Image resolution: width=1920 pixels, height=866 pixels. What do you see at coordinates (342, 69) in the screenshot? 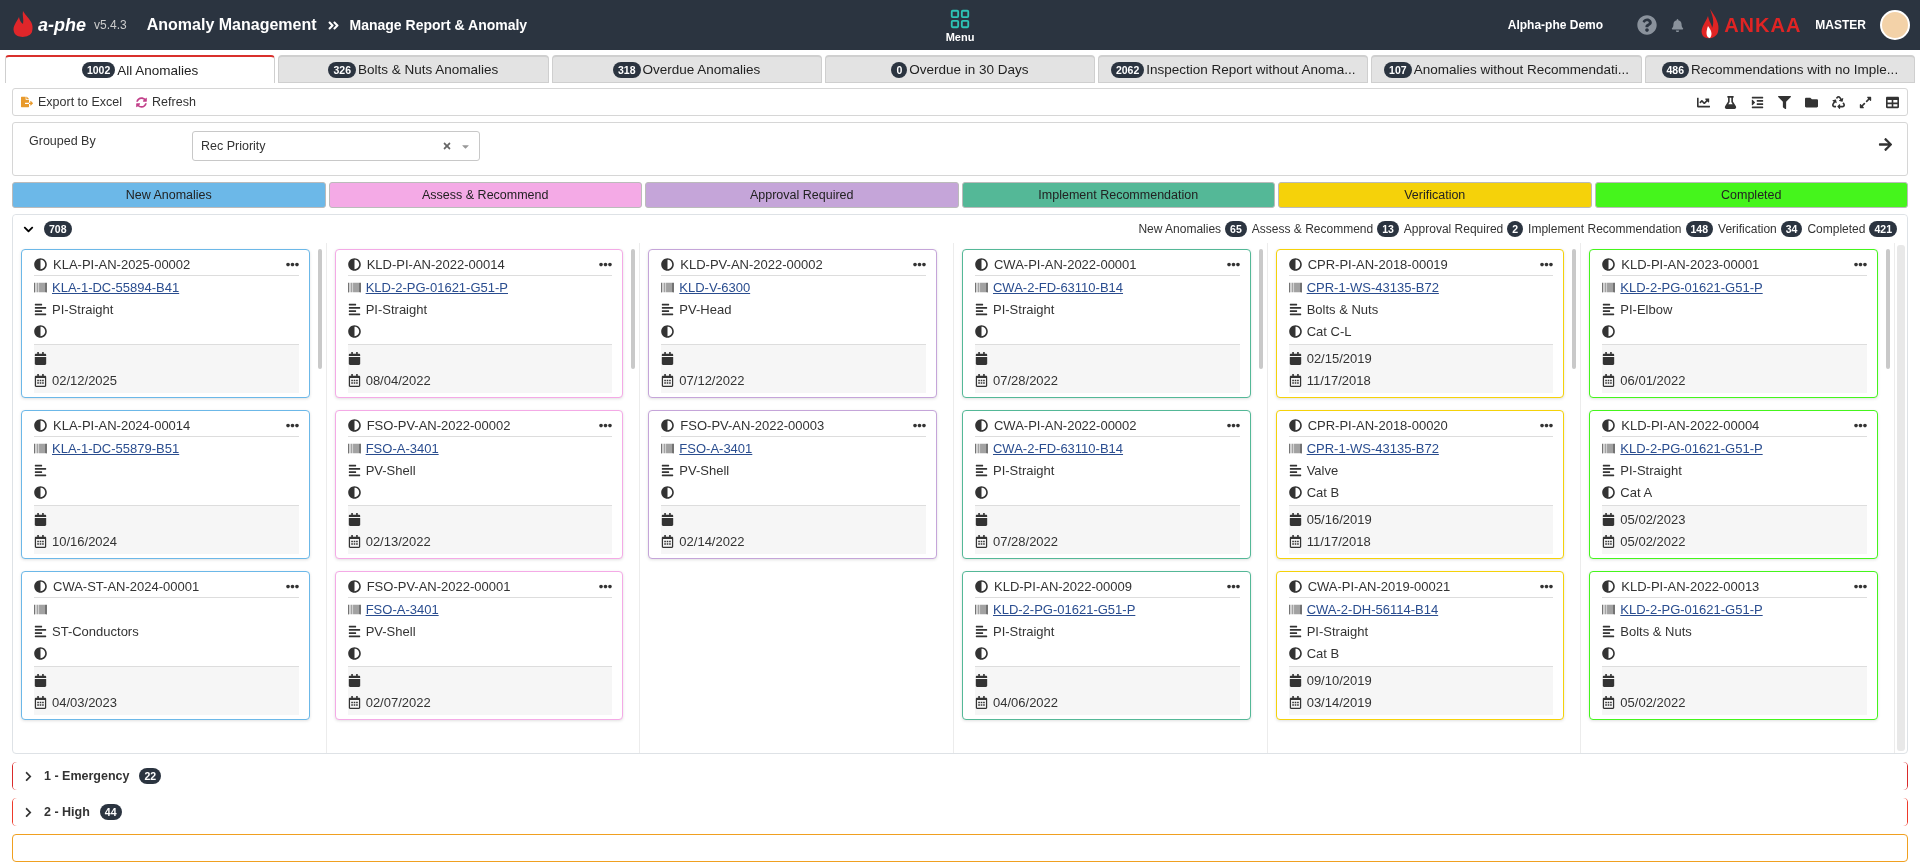
I see `count-badge: 326` at bounding box center [342, 69].